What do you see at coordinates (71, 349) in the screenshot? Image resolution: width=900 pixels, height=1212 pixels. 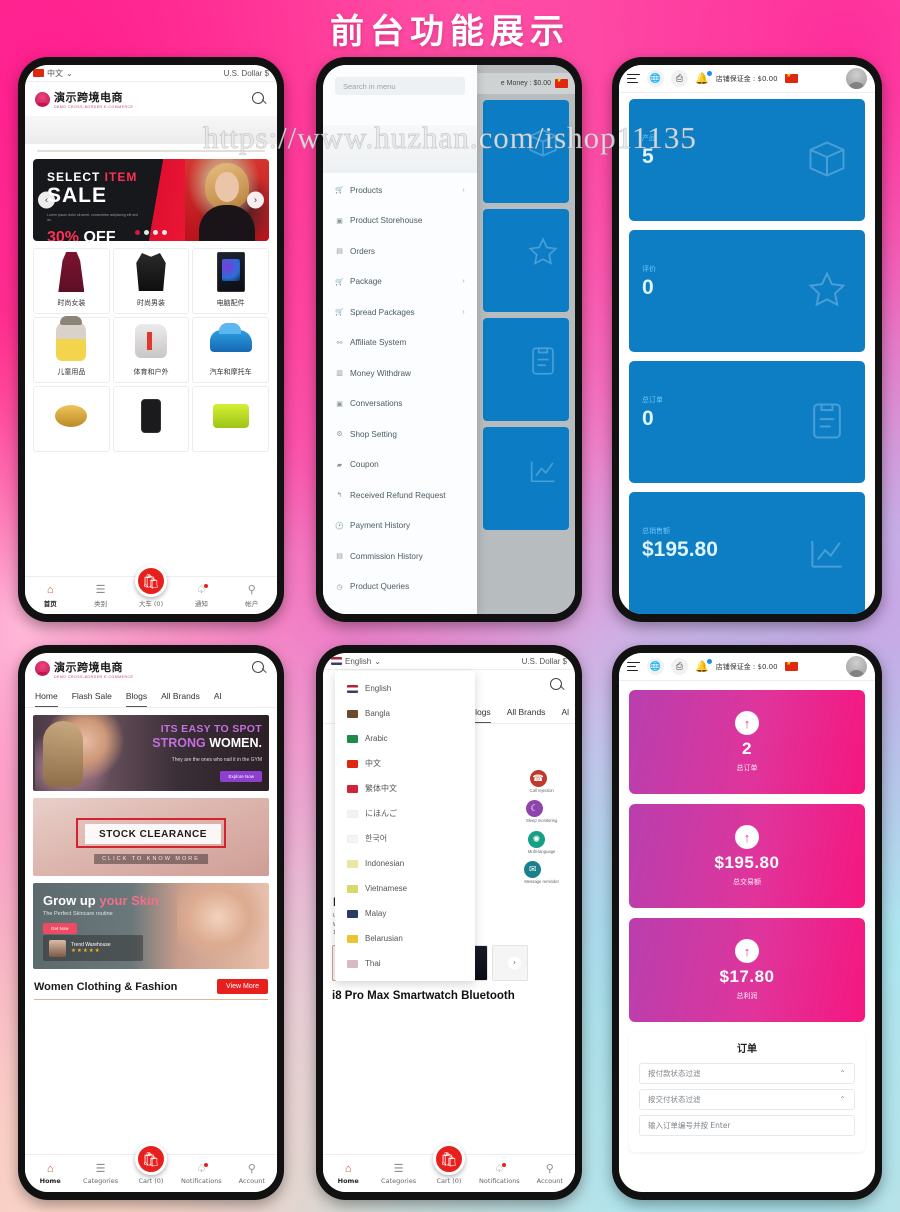 I see `category-card: 儿童用品` at bounding box center [71, 349].